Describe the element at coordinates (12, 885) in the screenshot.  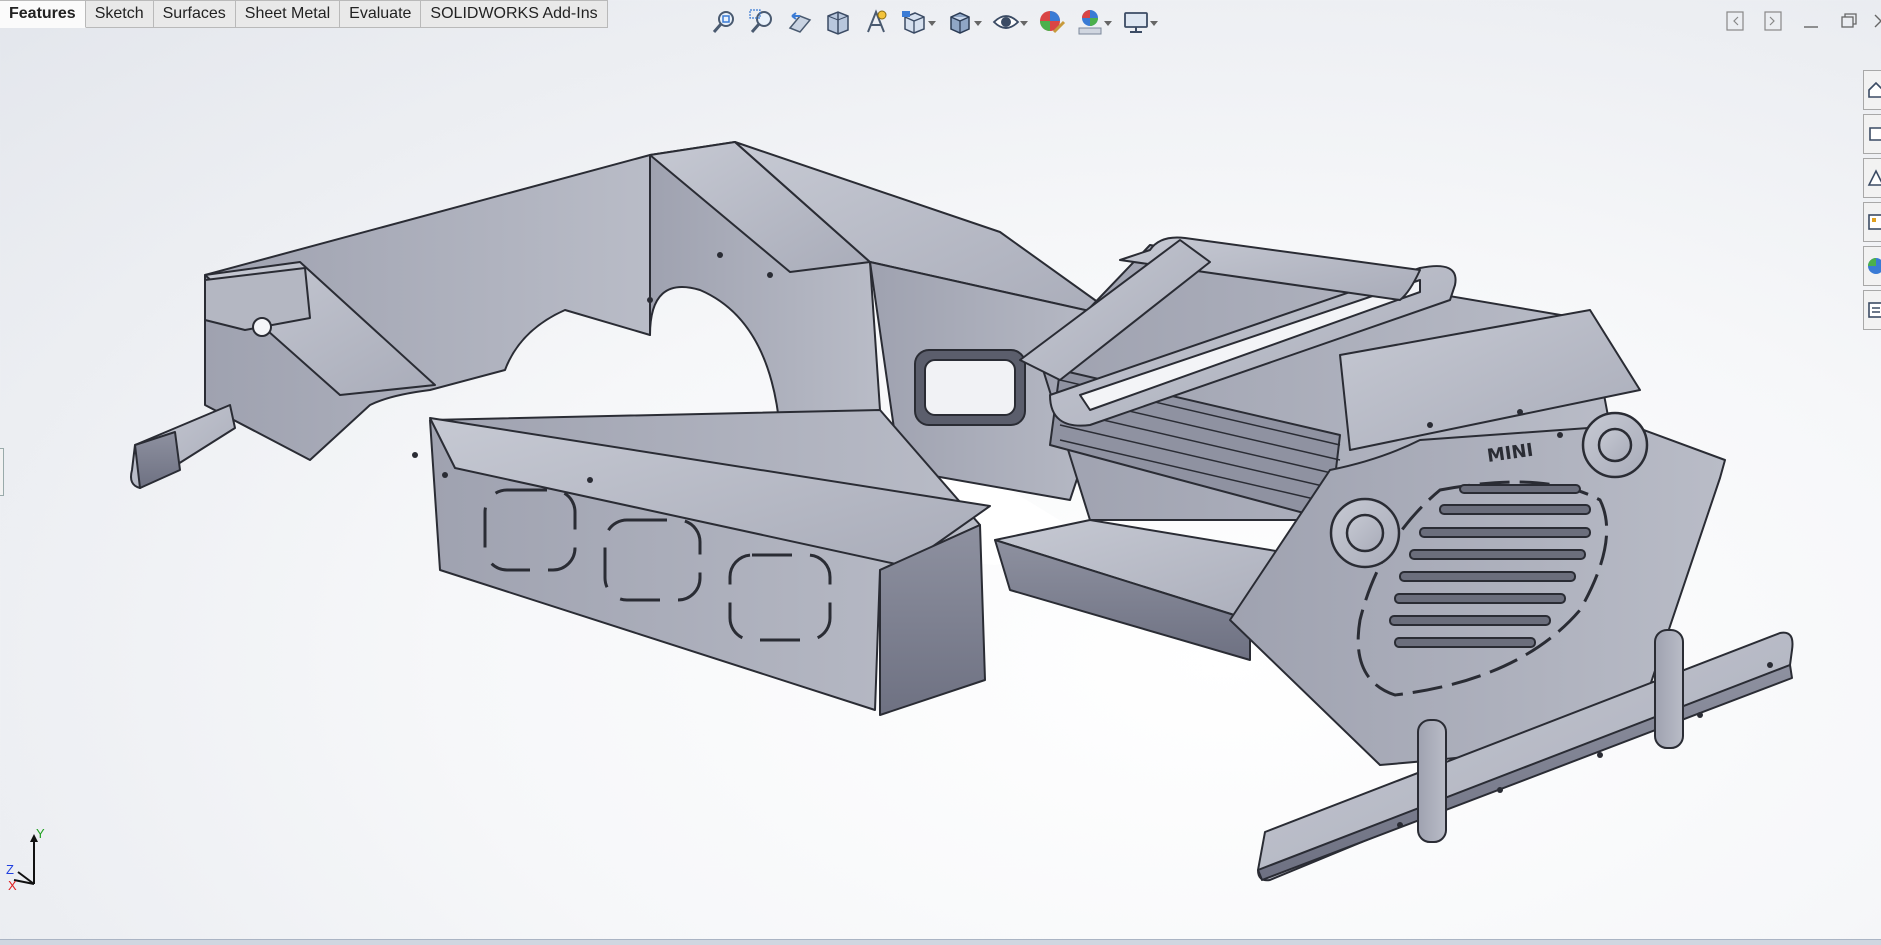
I see `triad-x-label: X` at that location.